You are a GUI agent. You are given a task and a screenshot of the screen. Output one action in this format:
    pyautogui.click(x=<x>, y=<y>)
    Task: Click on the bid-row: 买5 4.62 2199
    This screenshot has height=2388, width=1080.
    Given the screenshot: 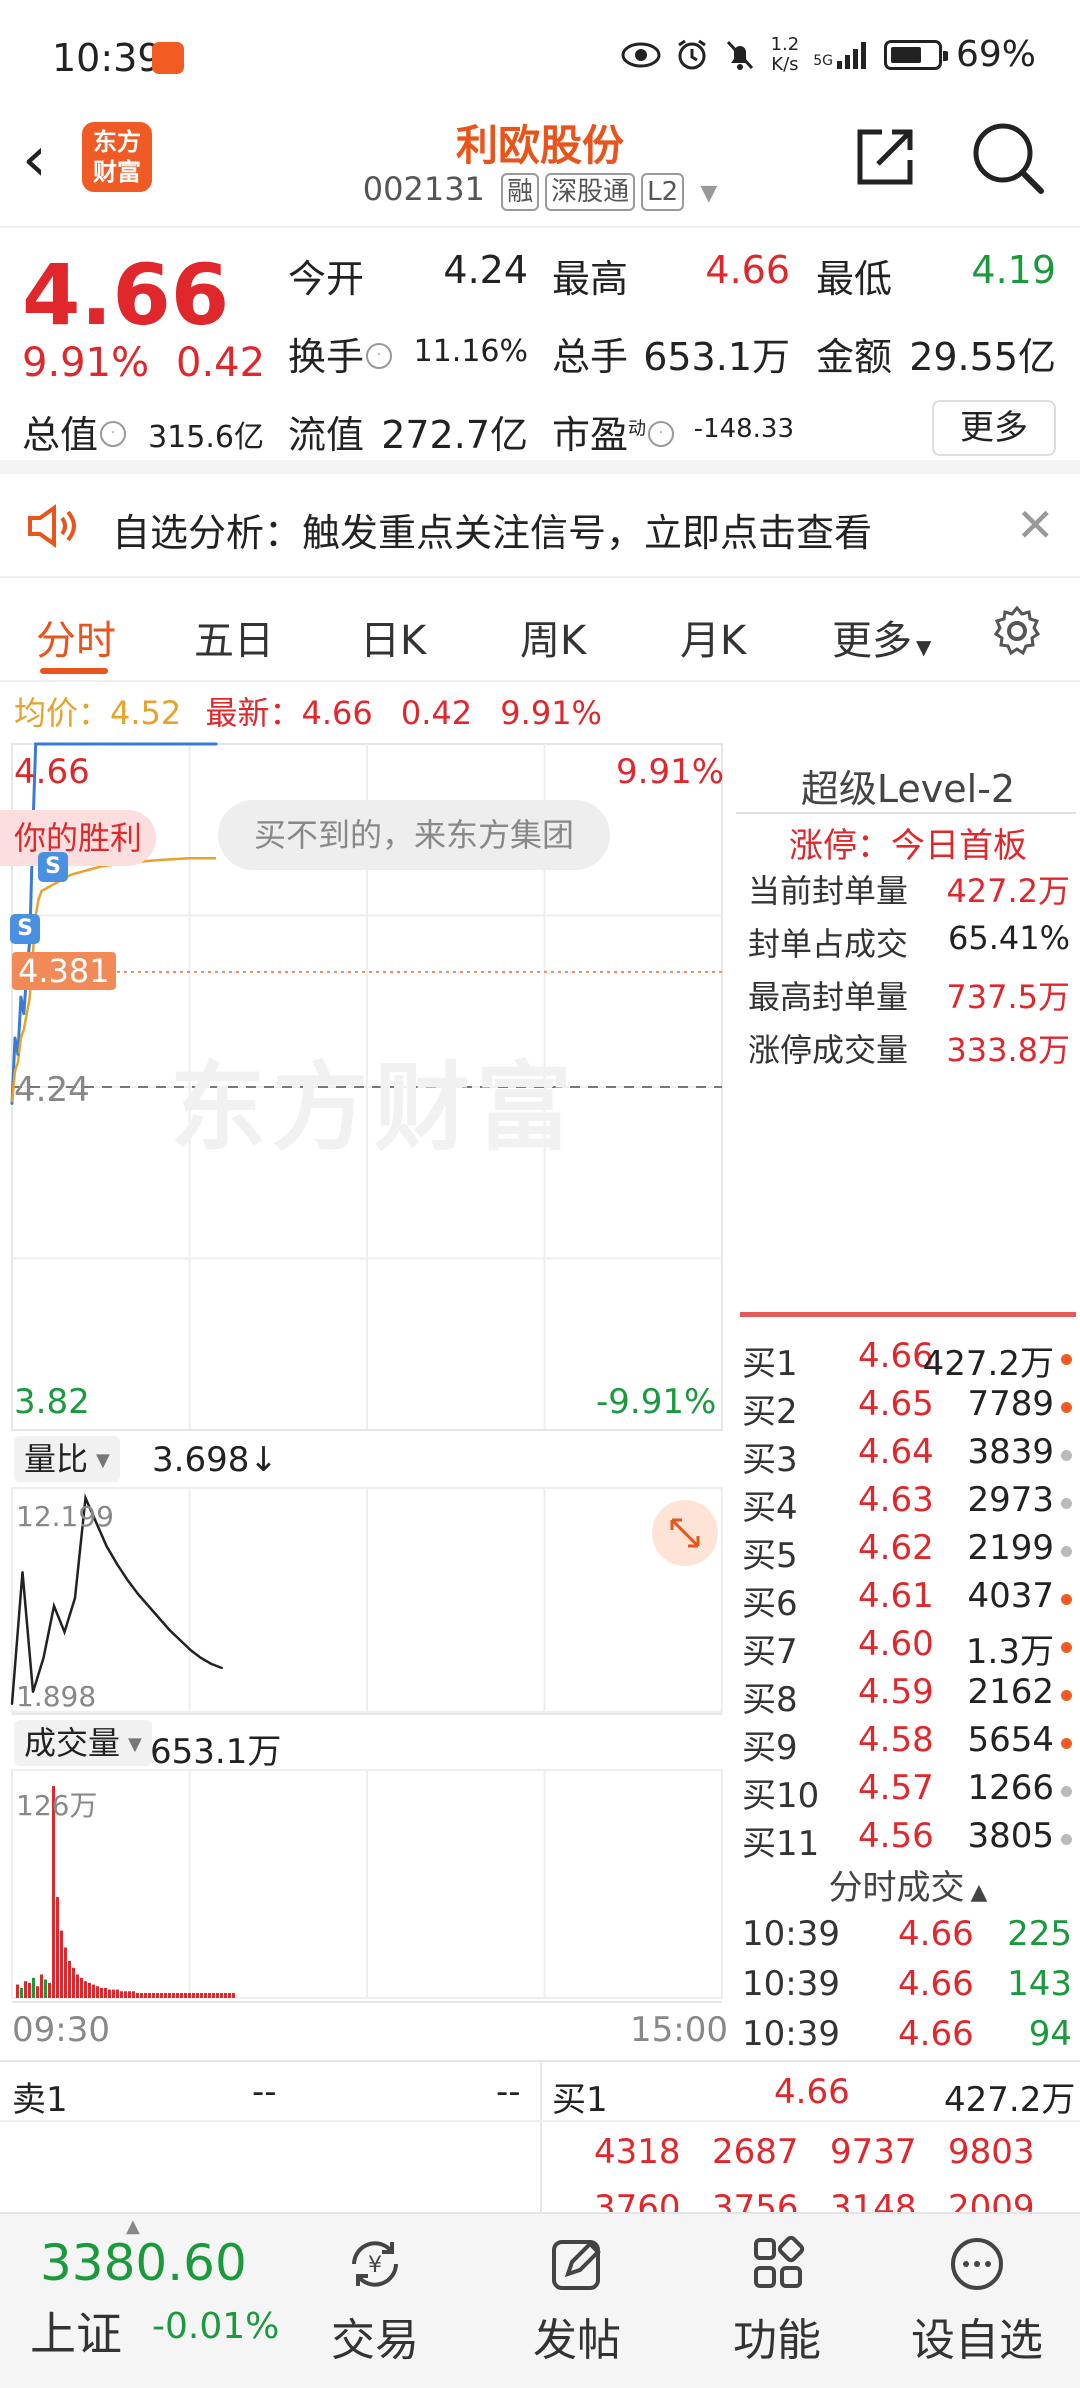 What is the action you would take?
    pyautogui.click(x=907, y=1552)
    